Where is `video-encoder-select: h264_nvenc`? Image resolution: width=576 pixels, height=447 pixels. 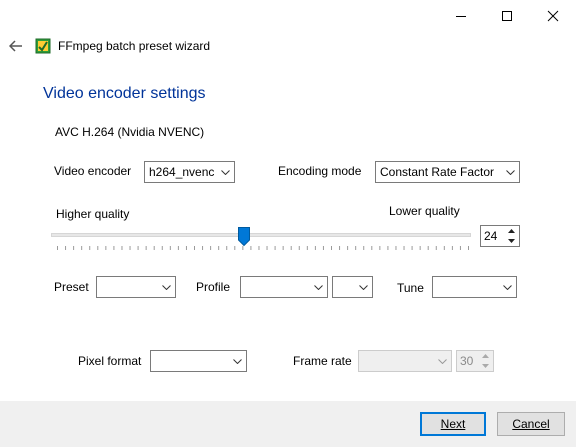 video-encoder-select: h264_nvenc is located at coordinates (189, 172).